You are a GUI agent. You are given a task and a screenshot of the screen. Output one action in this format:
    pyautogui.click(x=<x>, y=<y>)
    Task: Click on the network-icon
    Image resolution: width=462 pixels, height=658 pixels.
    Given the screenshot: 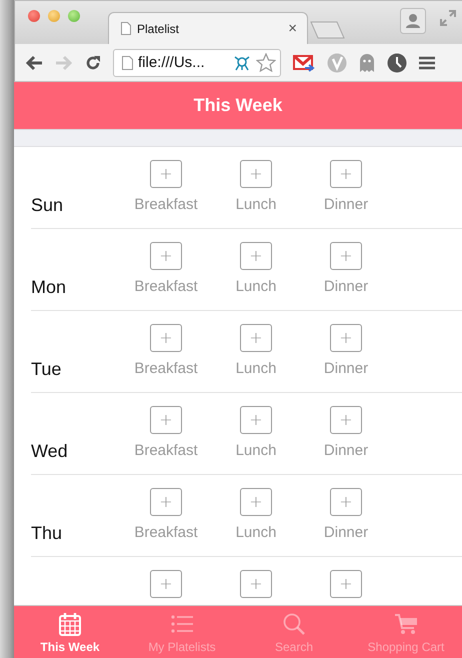 What is the action you would take?
    pyautogui.click(x=242, y=63)
    